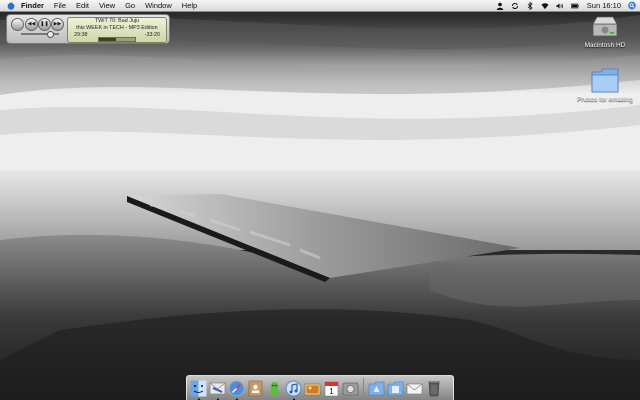  I want to click on dock: 1, so click(320, 387).